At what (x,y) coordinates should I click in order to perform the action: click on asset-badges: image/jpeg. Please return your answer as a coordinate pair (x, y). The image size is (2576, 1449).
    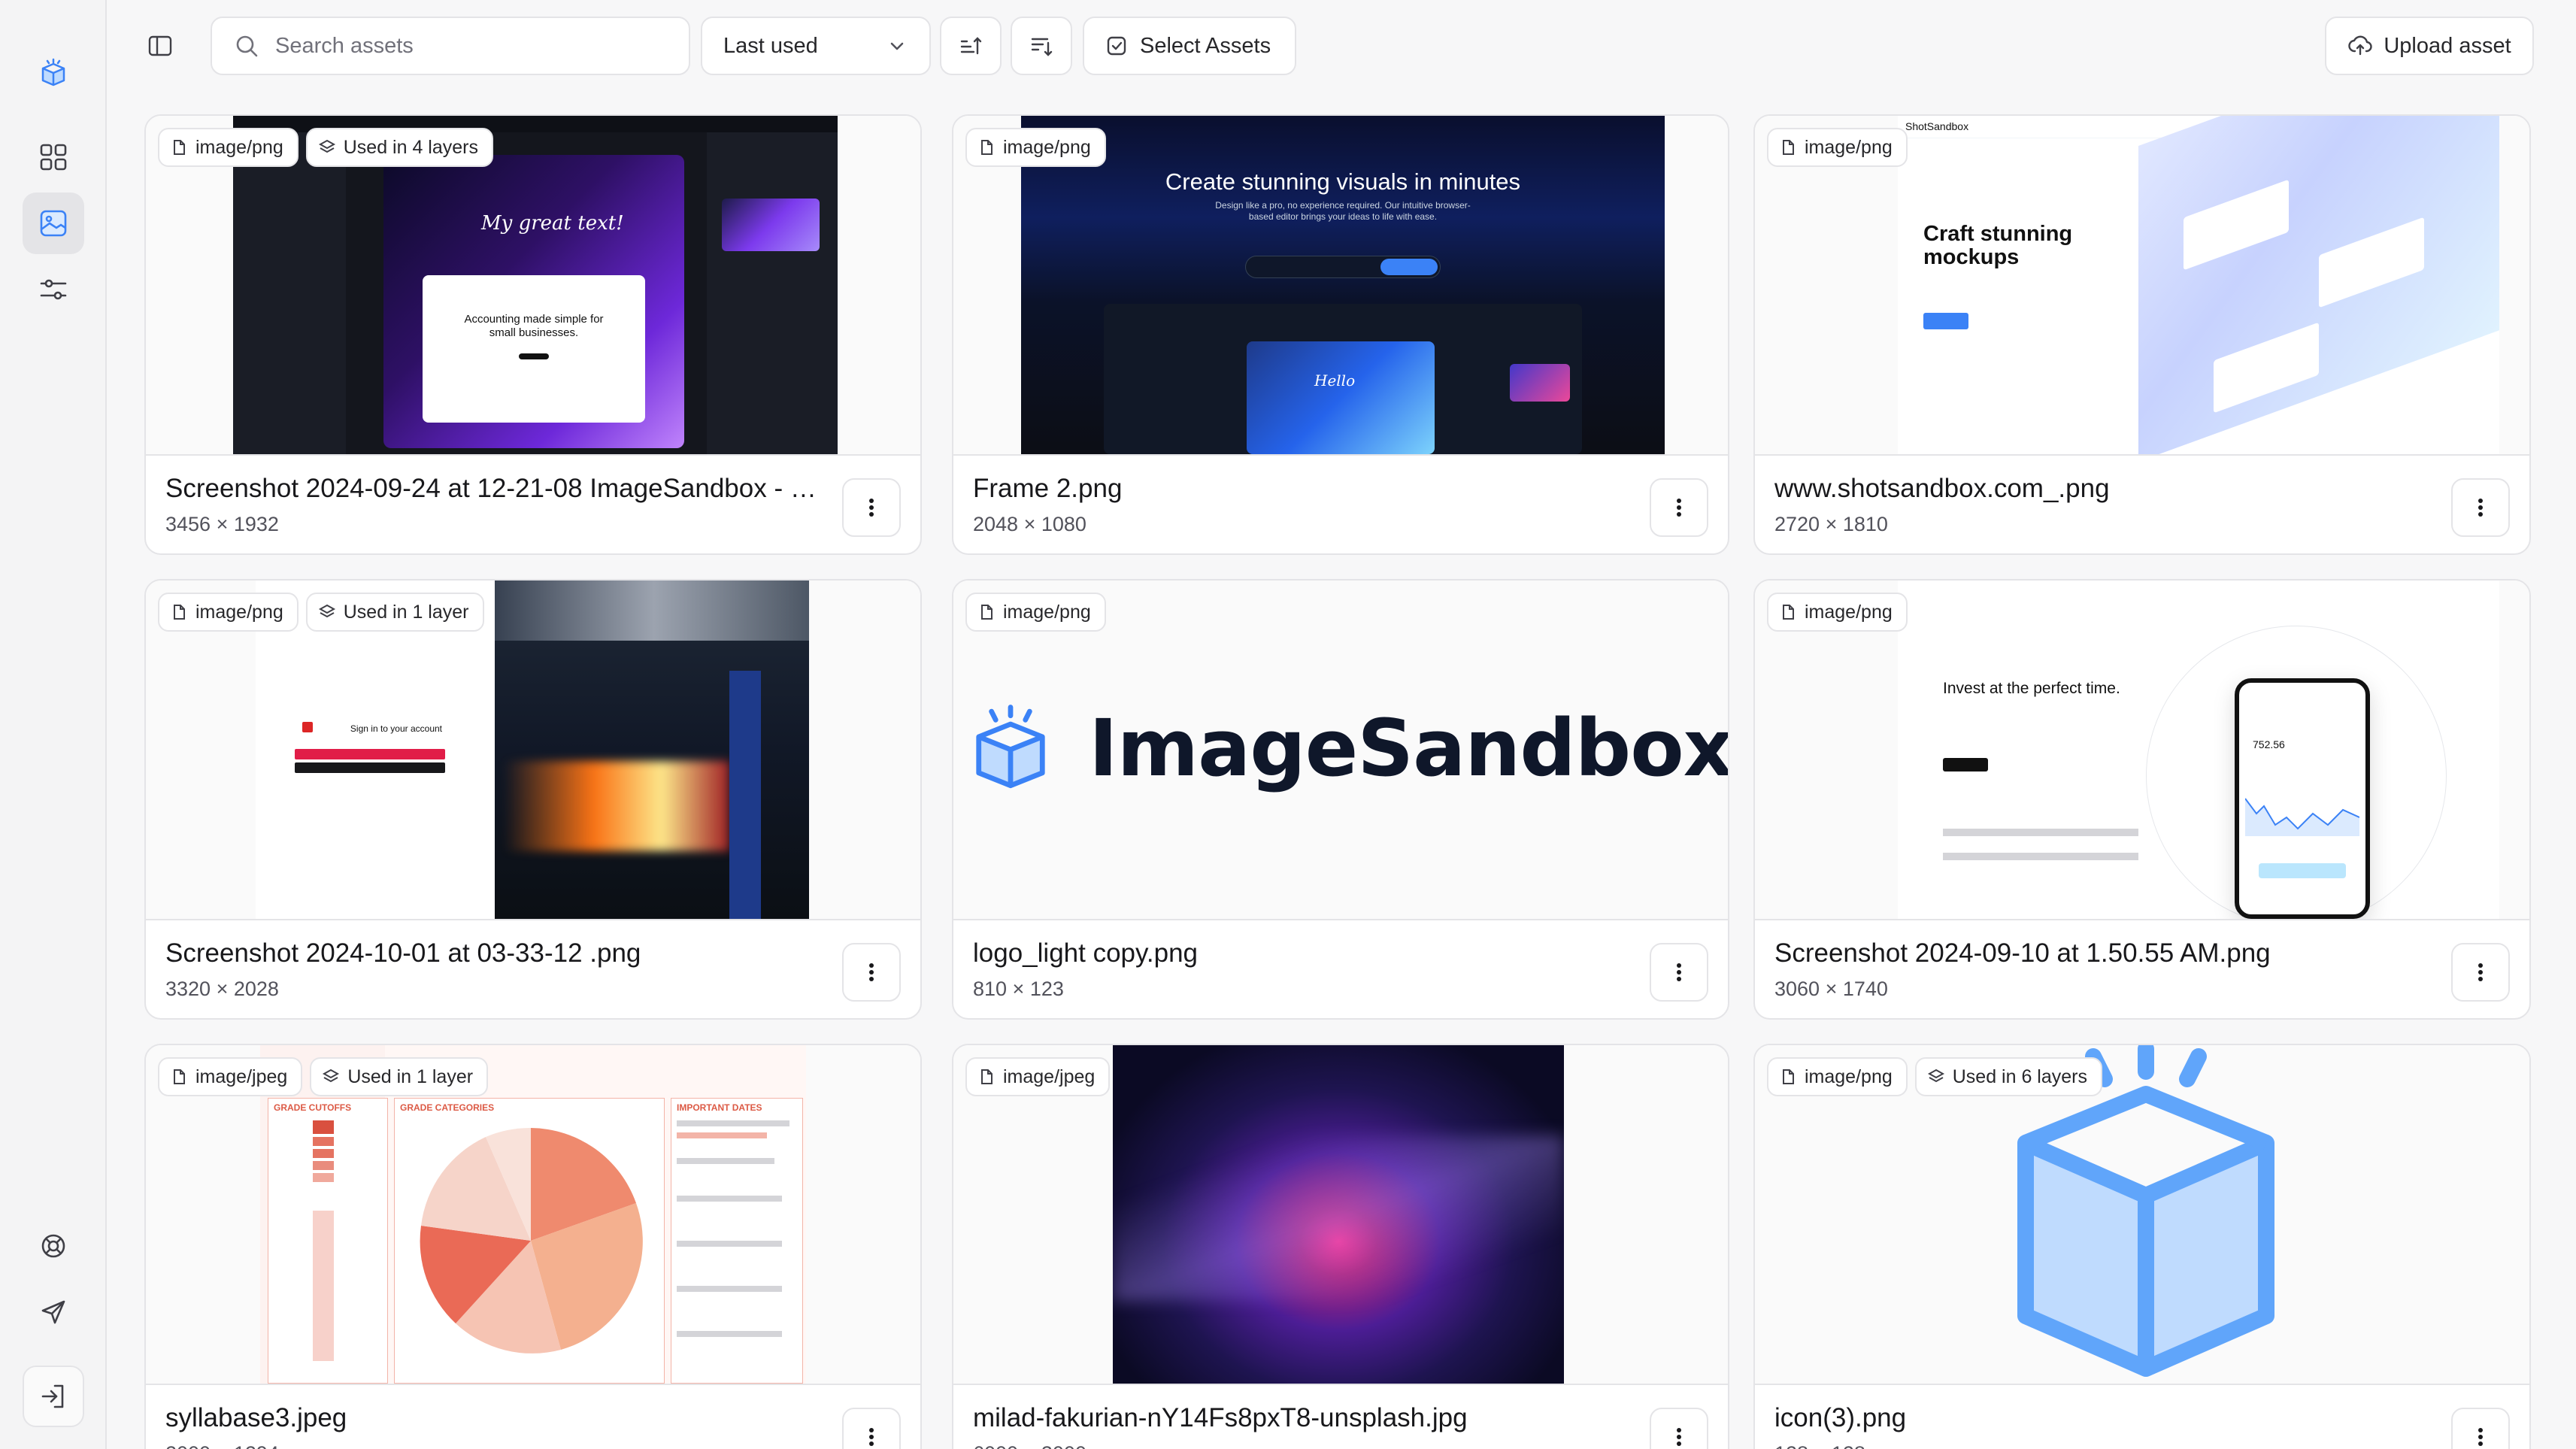
    Looking at the image, I should click on (1038, 1076).